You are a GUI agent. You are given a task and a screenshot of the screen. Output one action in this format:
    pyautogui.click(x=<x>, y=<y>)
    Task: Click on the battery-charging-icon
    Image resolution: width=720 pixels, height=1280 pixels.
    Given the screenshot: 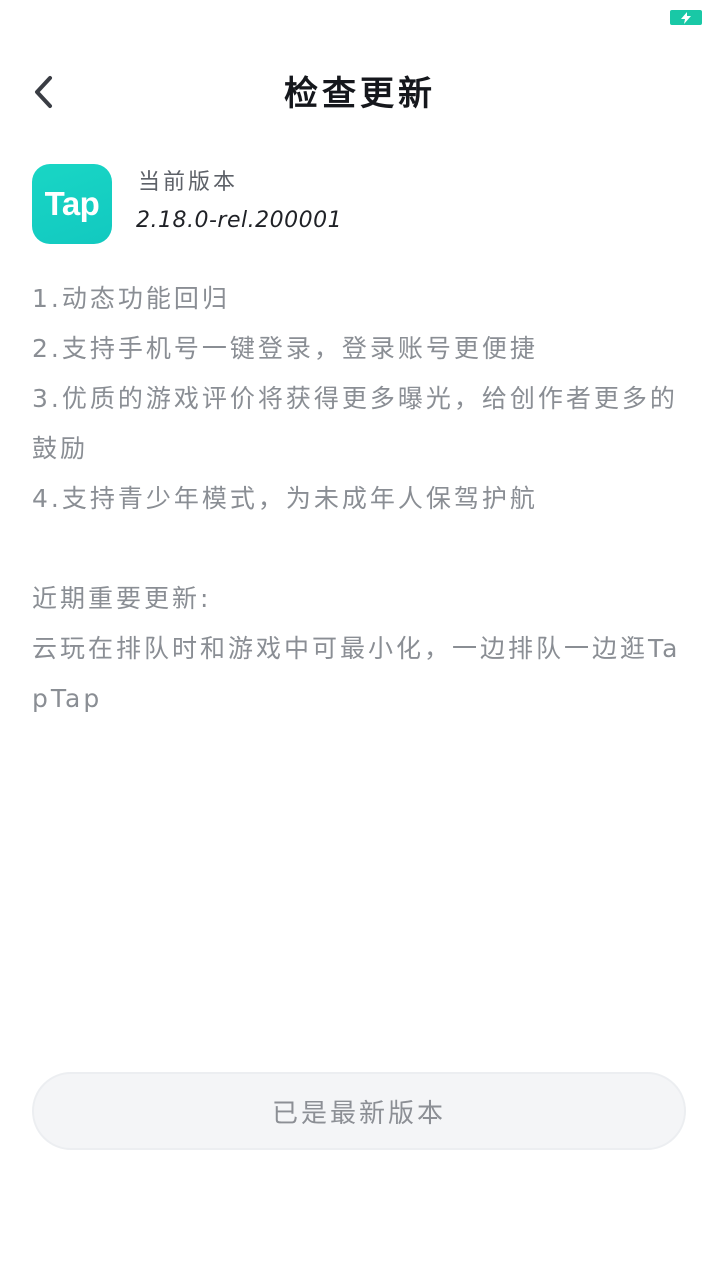 What is the action you would take?
    pyautogui.click(x=686, y=17)
    